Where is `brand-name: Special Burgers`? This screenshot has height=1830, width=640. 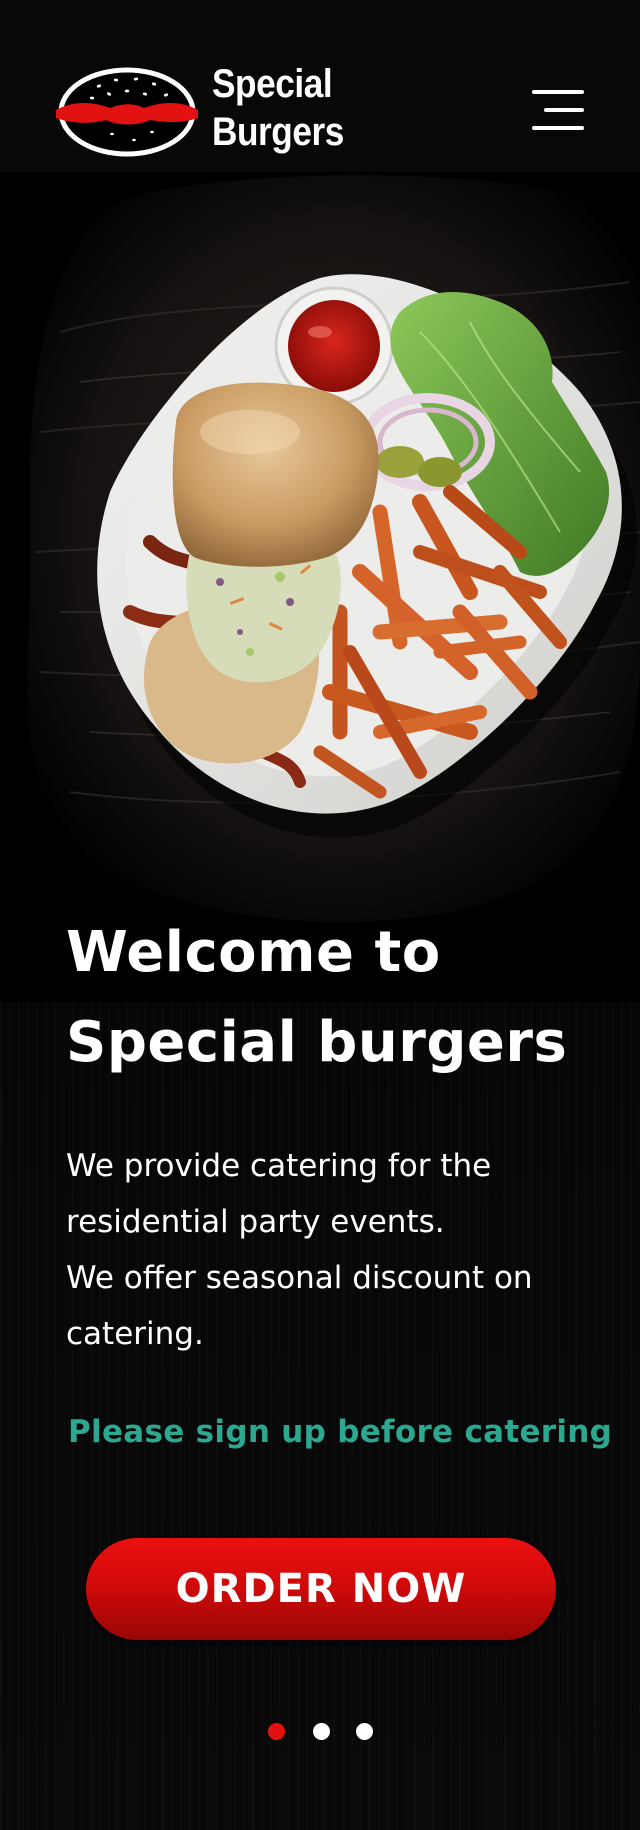 brand-name: Special Burgers is located at coordinates (278, 108).